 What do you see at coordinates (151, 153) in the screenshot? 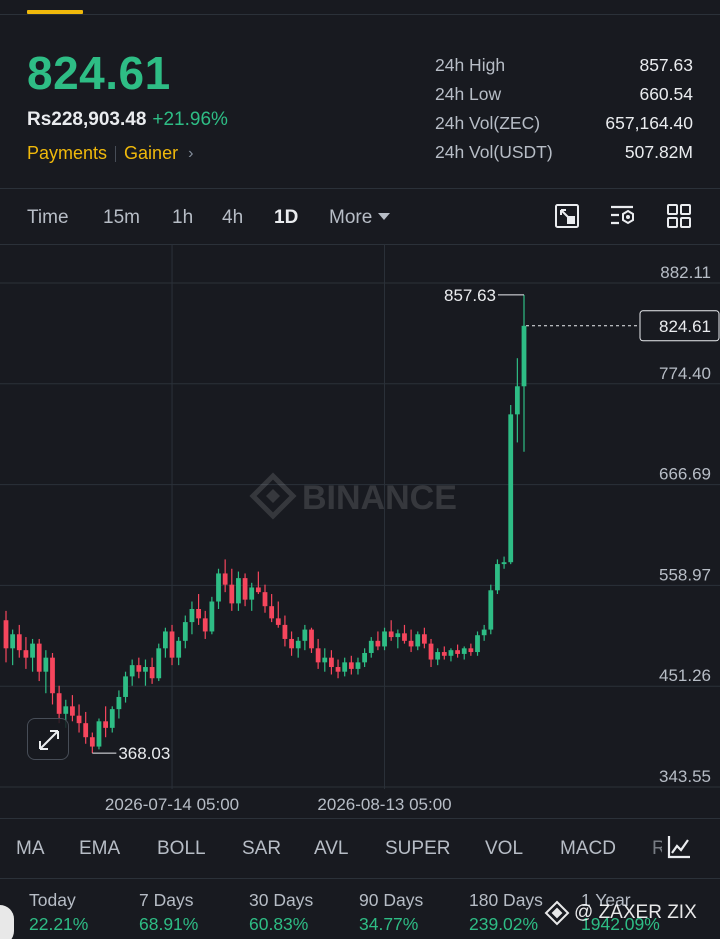
I see `tag-gainer: Gainer` at bounding box center [151, 153].